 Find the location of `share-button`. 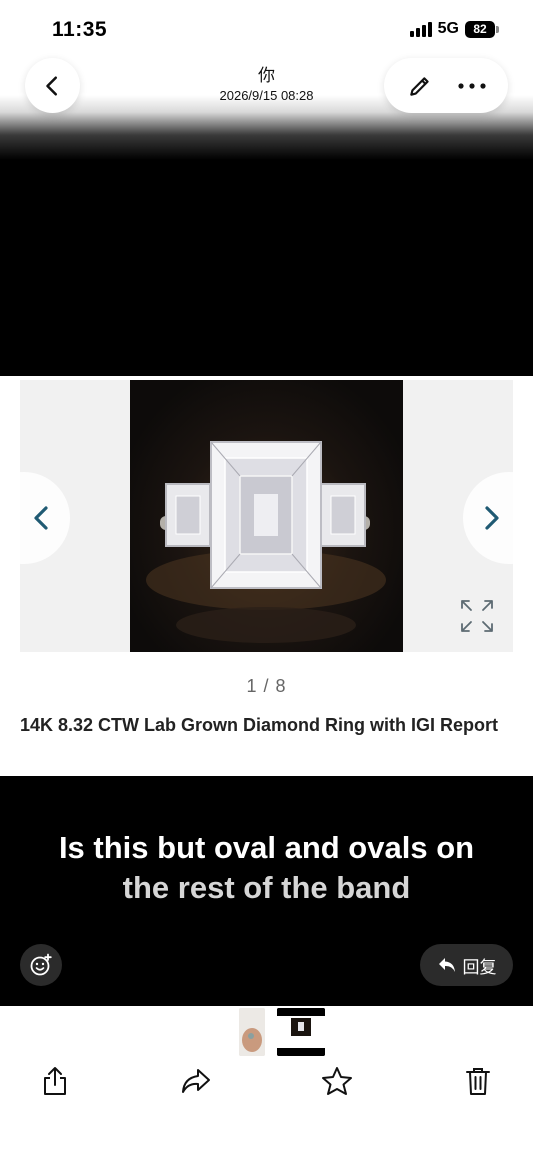

share-button is located at coordinates (55, 1081).